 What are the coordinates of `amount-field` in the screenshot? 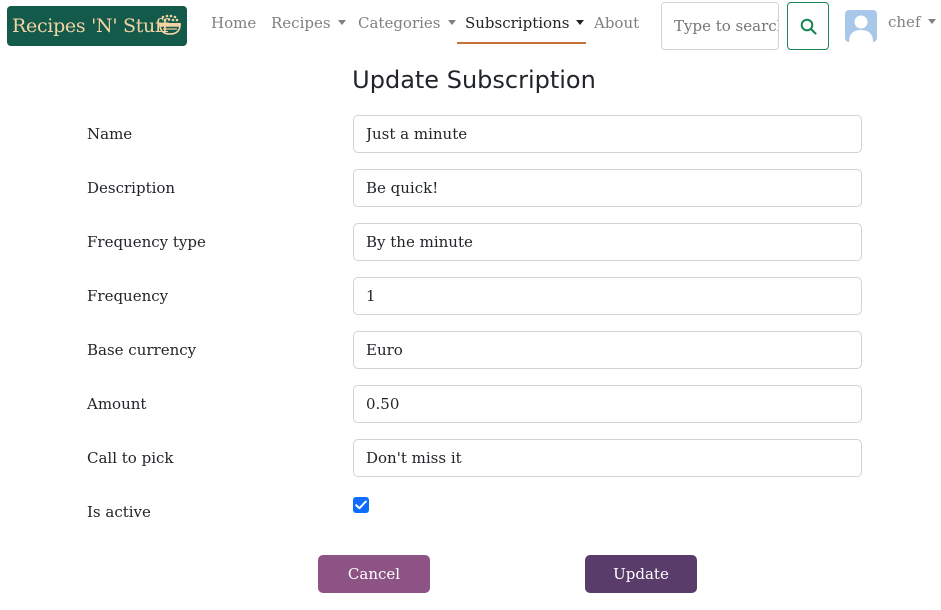 It's located at (607, 404).